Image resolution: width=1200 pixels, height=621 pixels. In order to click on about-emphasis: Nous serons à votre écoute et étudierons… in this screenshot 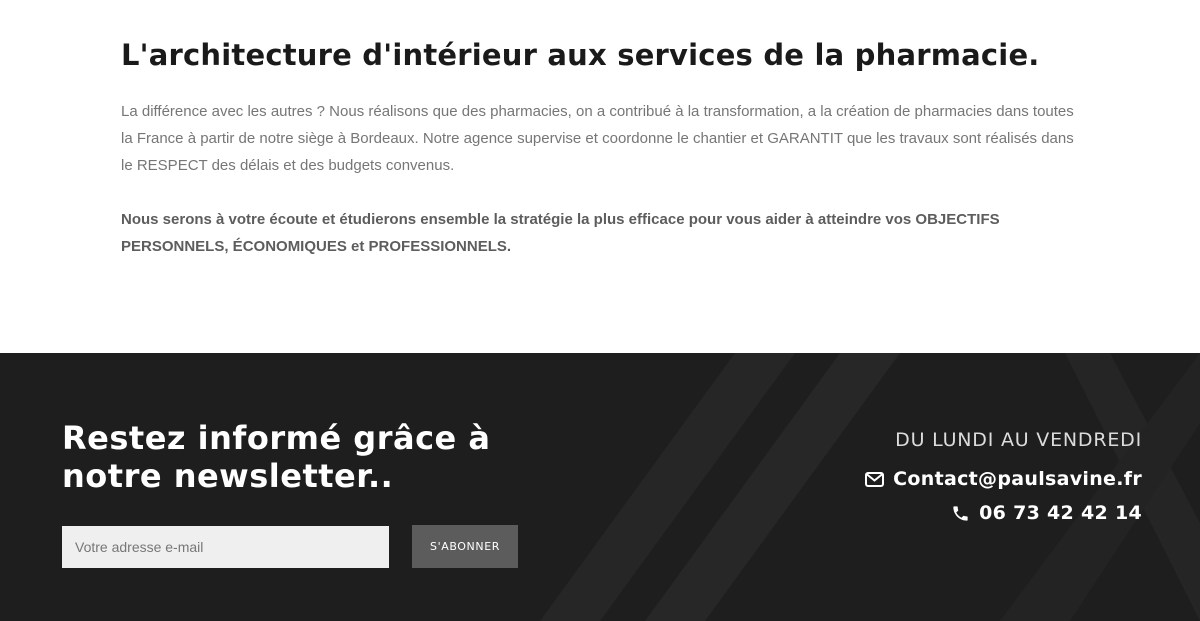, I will do `click(560, 233)`.